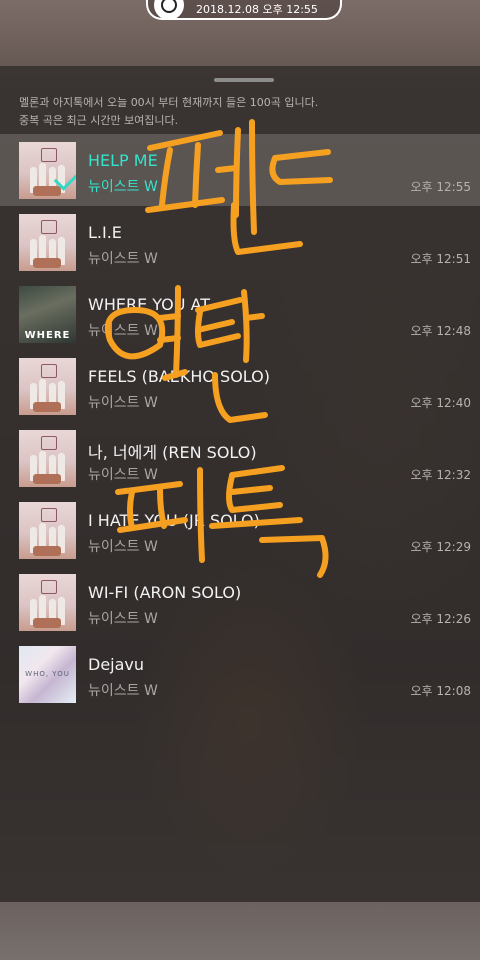 The height and width of the screenshot is (960, 480). I want to click on album-art-text: WHERE, so click(47, 335).